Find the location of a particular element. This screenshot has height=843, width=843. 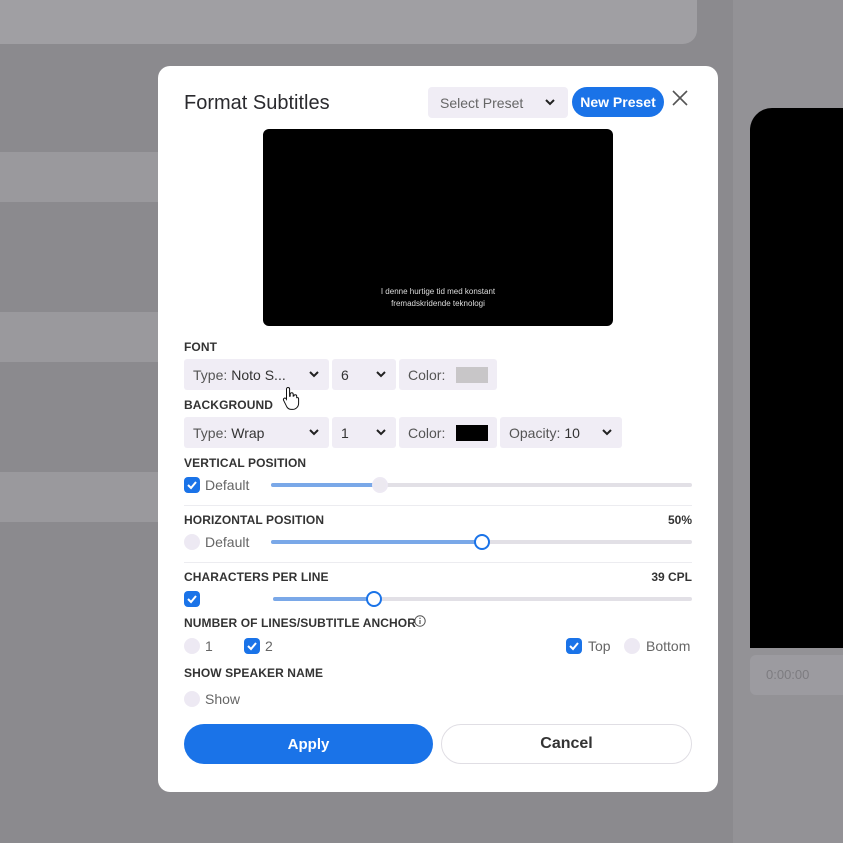

vertical-default-checkbox is located at coordinates (192, 485).